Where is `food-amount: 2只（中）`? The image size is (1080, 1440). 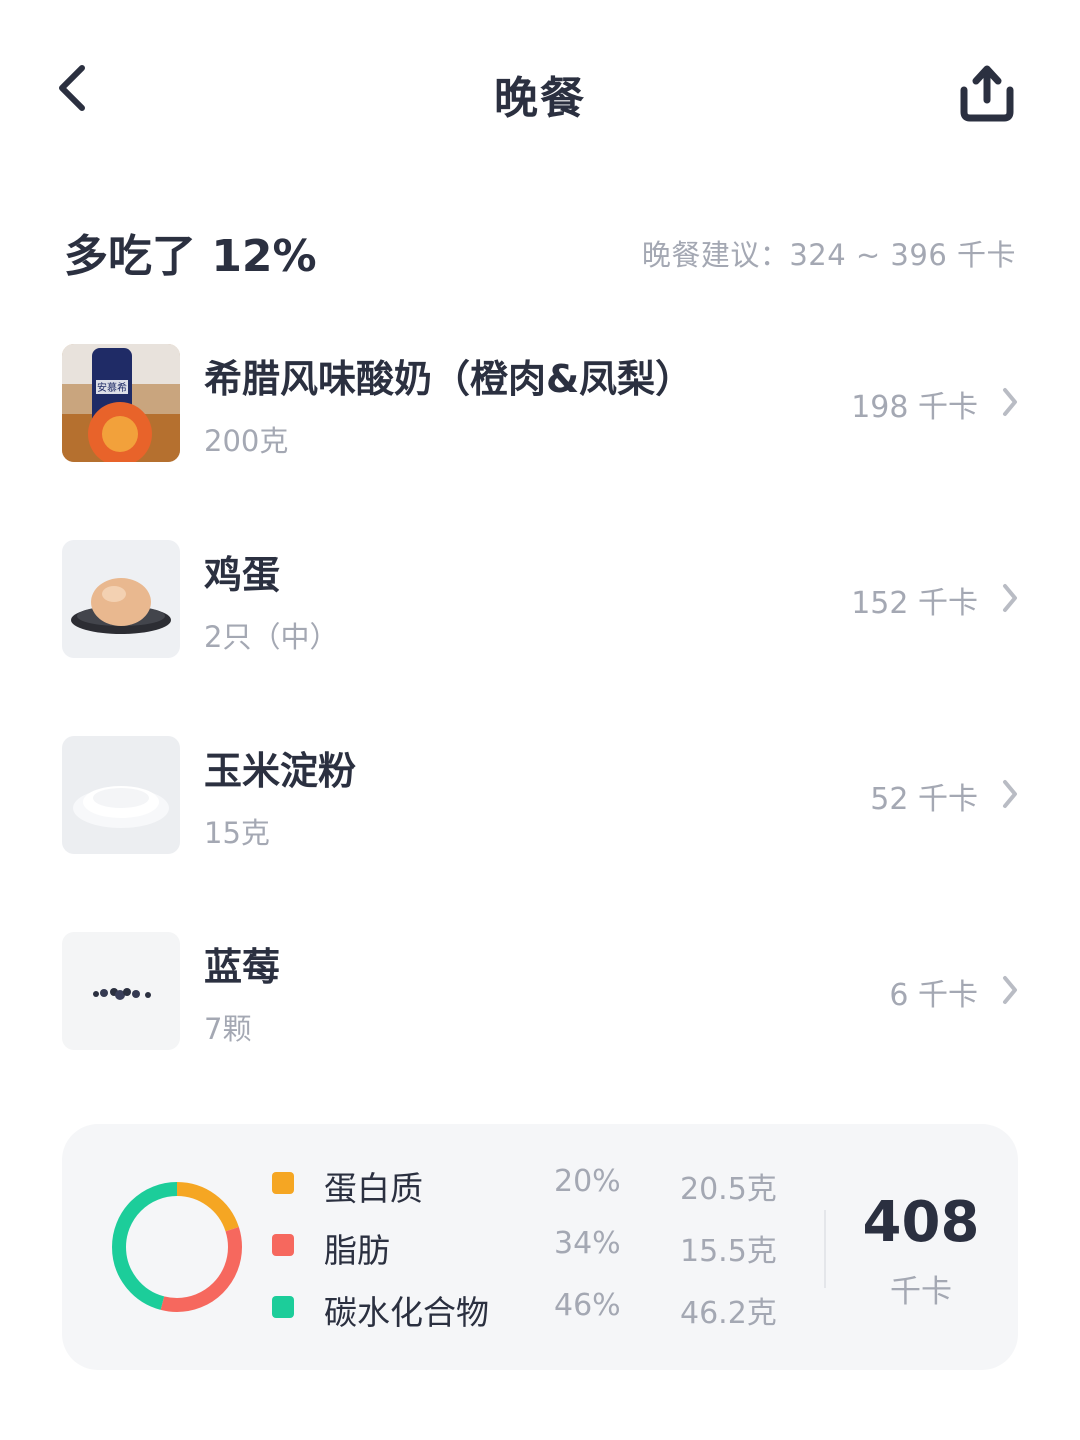
food-amount: 2只（中） is located at coordinates (271, 637).